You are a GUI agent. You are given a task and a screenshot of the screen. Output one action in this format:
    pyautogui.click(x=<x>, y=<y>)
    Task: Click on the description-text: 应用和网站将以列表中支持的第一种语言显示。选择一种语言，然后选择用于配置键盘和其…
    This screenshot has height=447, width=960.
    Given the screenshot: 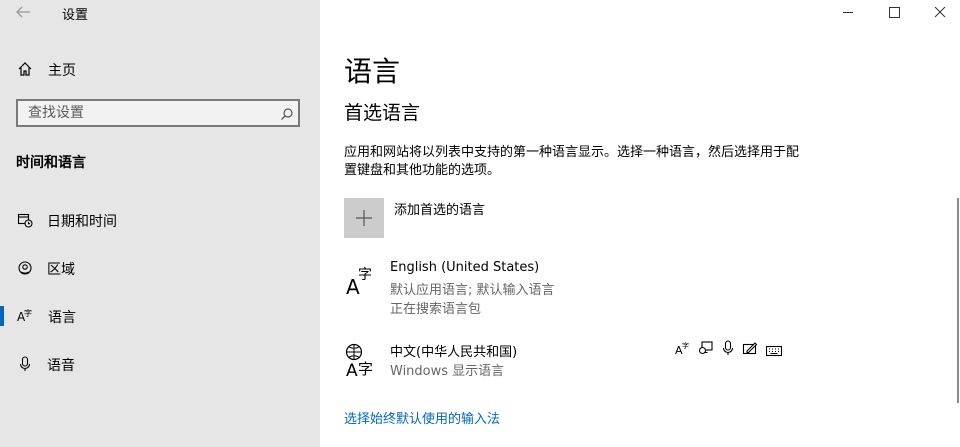 What is the action you would take?
    pyautogui.click(x=572, y=161)
    